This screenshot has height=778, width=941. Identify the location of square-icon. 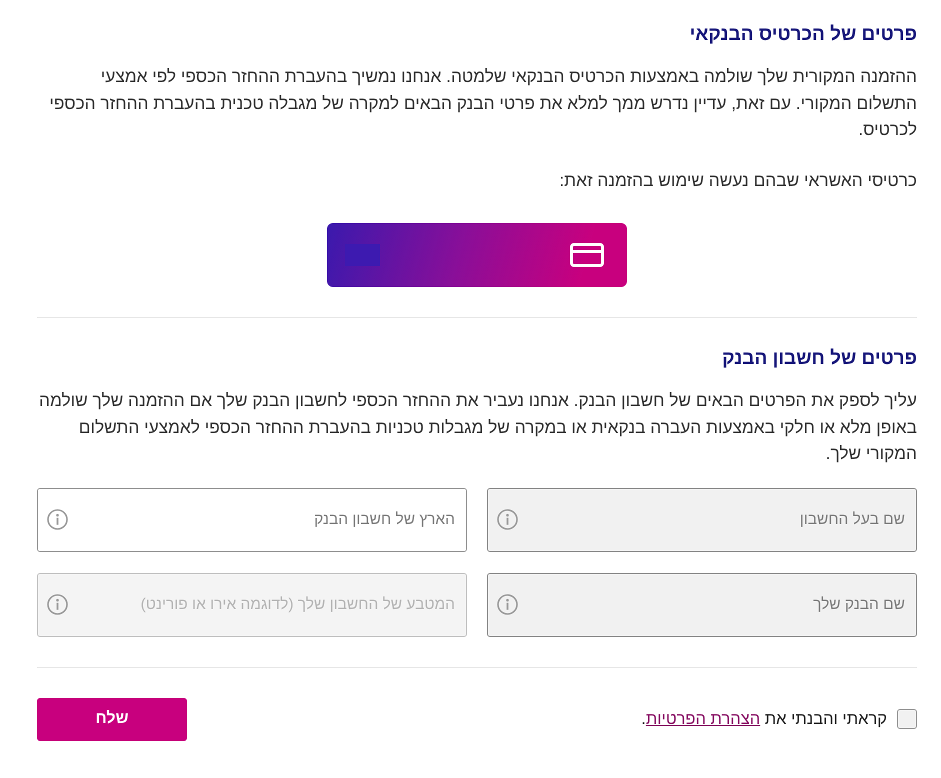
(362, 255).